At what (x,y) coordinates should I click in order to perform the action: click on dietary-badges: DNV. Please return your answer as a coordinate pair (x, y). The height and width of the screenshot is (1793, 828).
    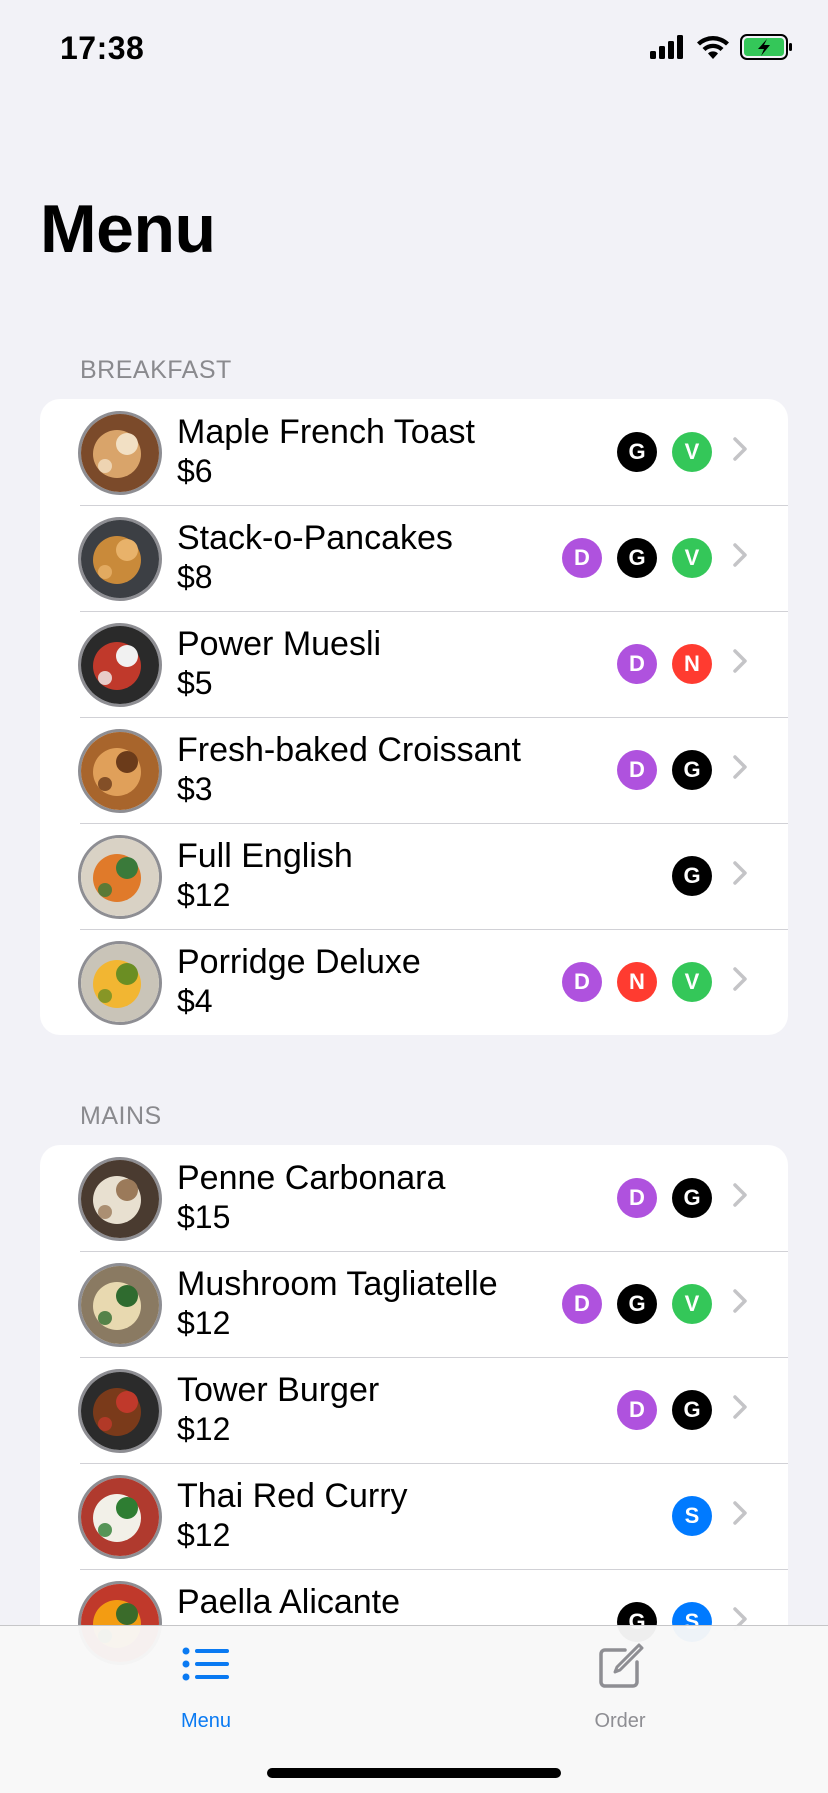
    Looking at the image, I should click on (637, 982).